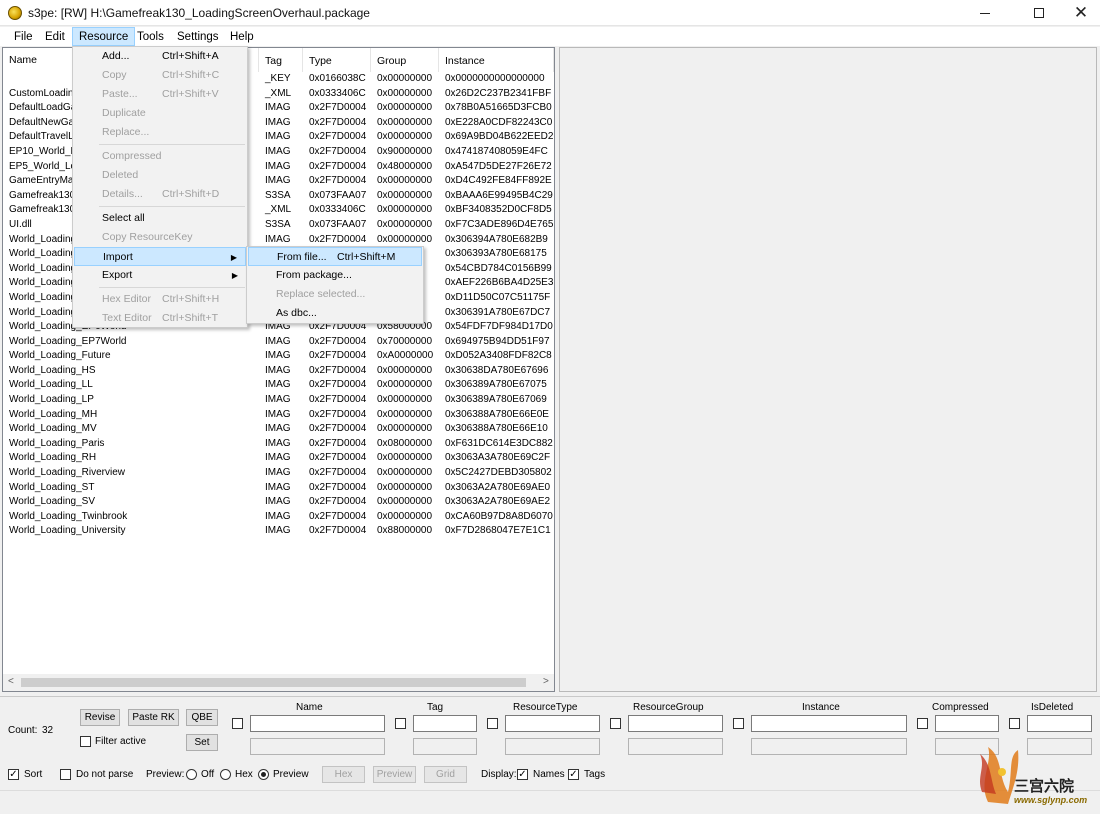  What do you see at coordinates (120, 175) in the screenshot?
I see `menu-item-label: Deleted` at bounding box center [120, 175].